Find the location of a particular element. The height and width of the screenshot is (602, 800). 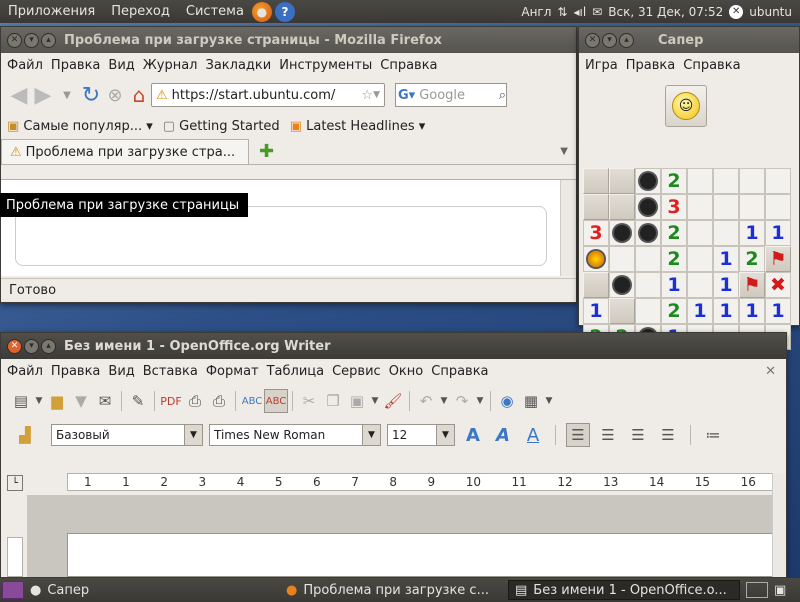

spellcheck-icon: ABC is located at coordinates (252, 401).